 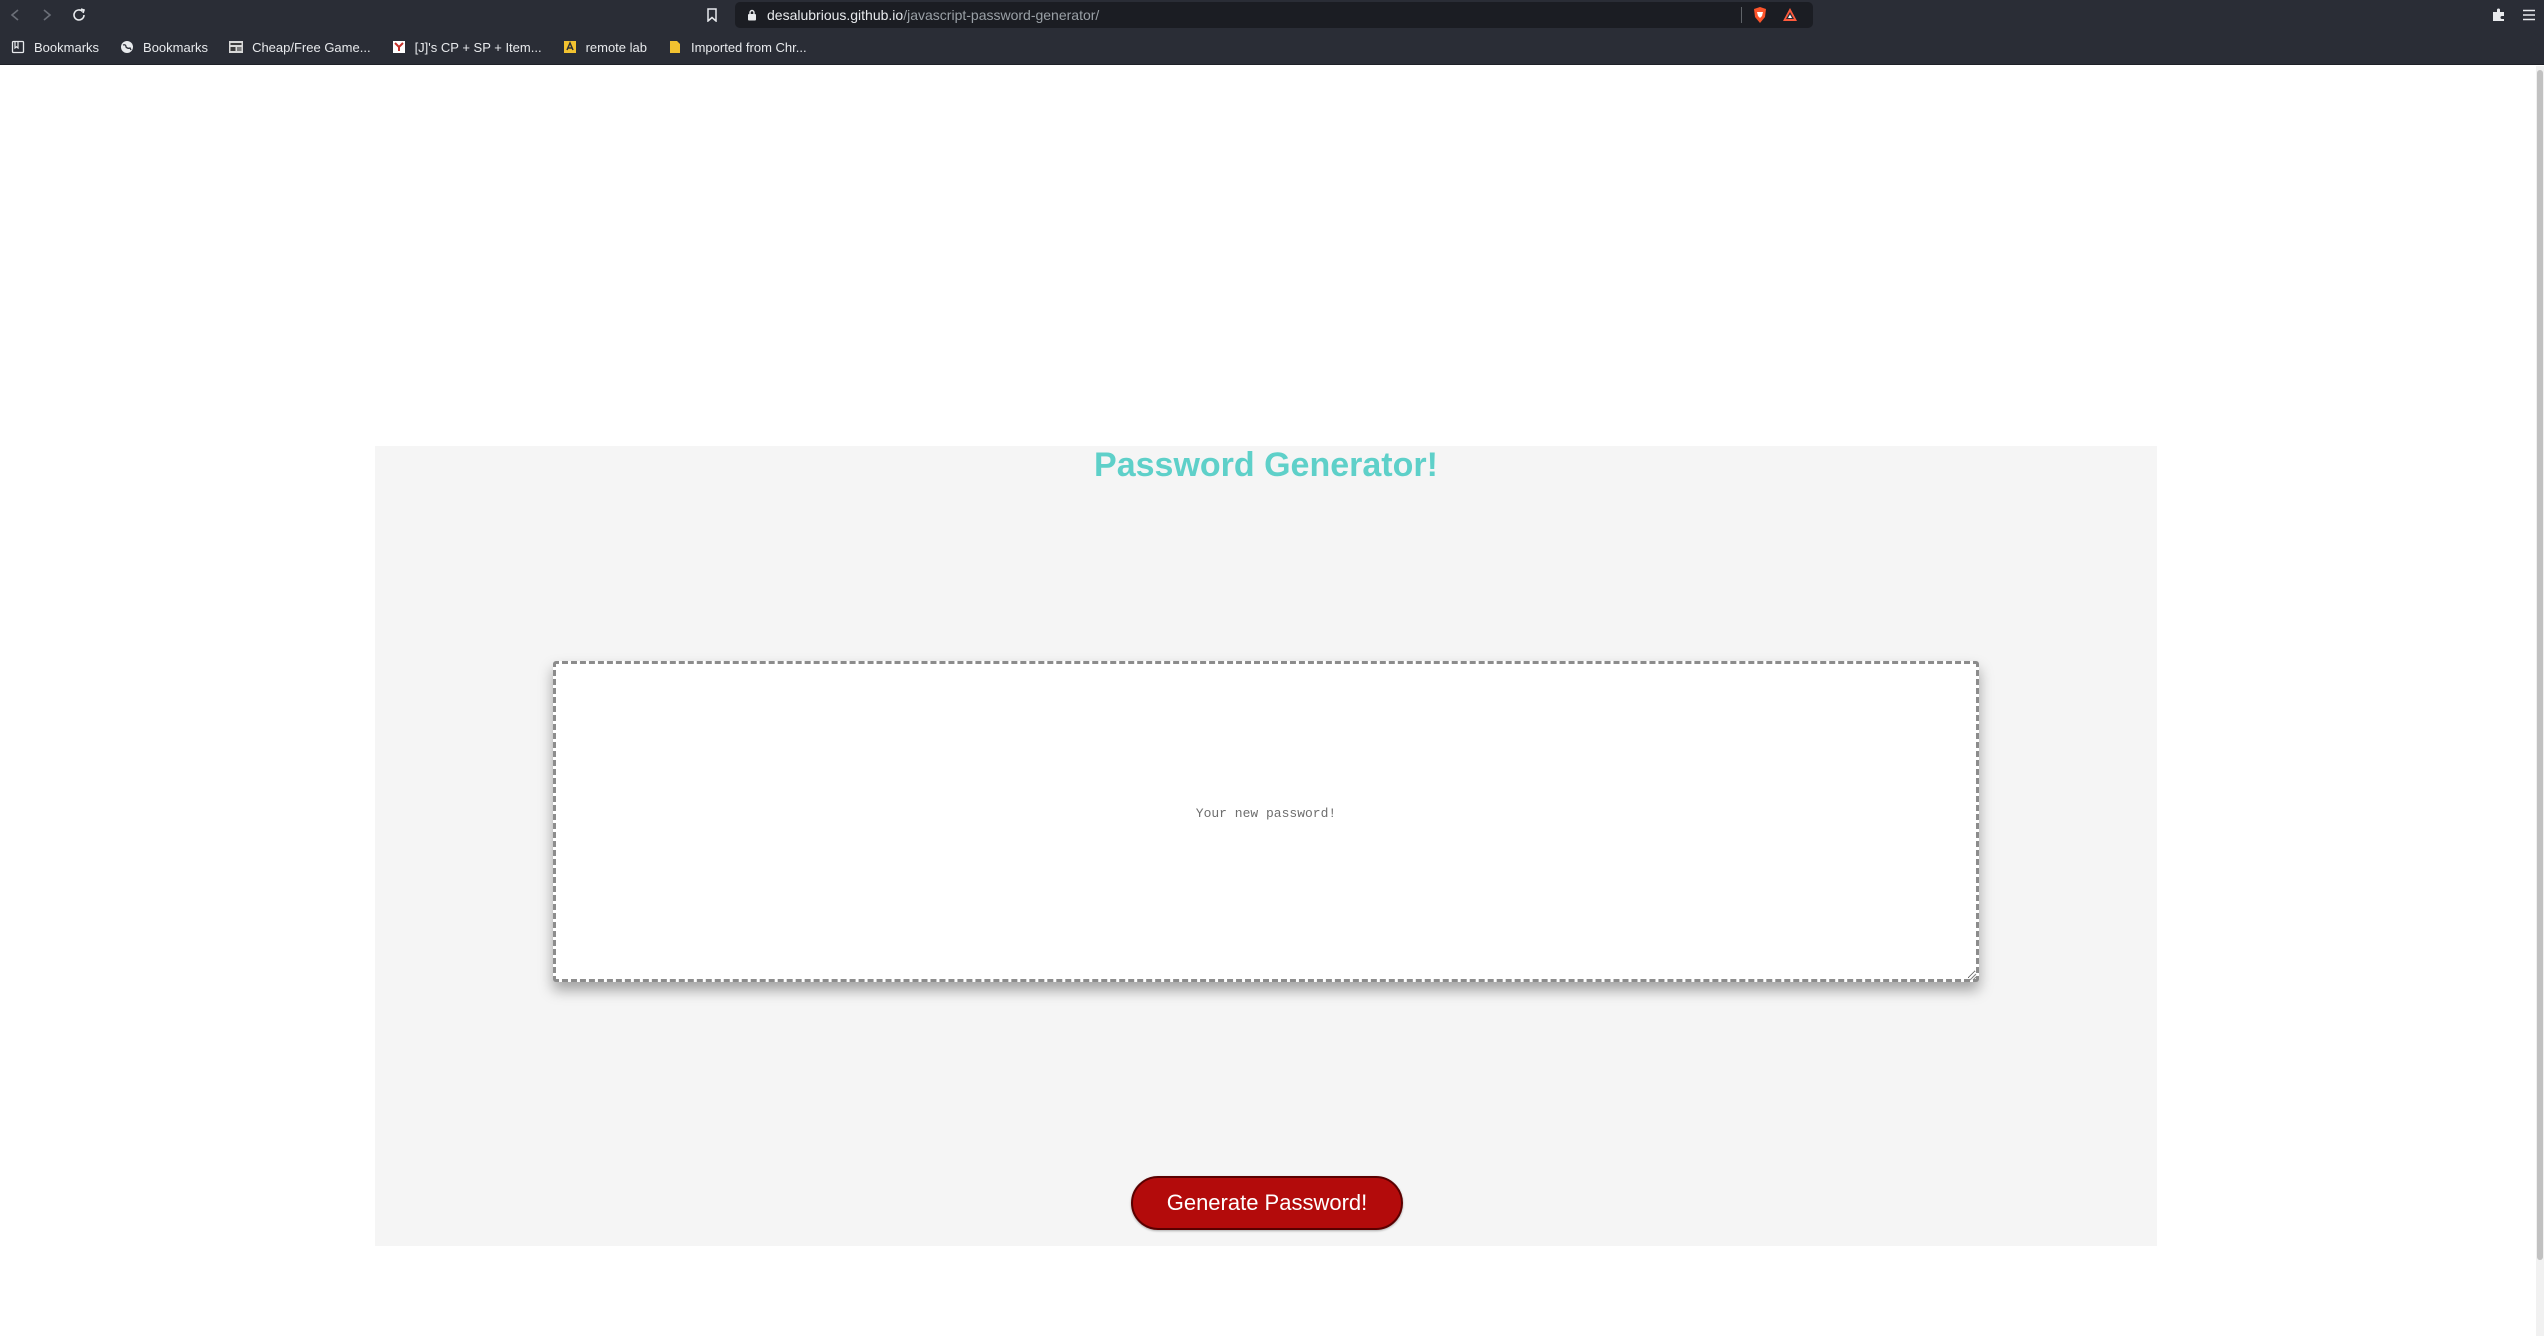 What do you see at coordinates (1760, 15) in the screenshot?
I see `brave-shields-icon` at bounding box center [1760, 15].